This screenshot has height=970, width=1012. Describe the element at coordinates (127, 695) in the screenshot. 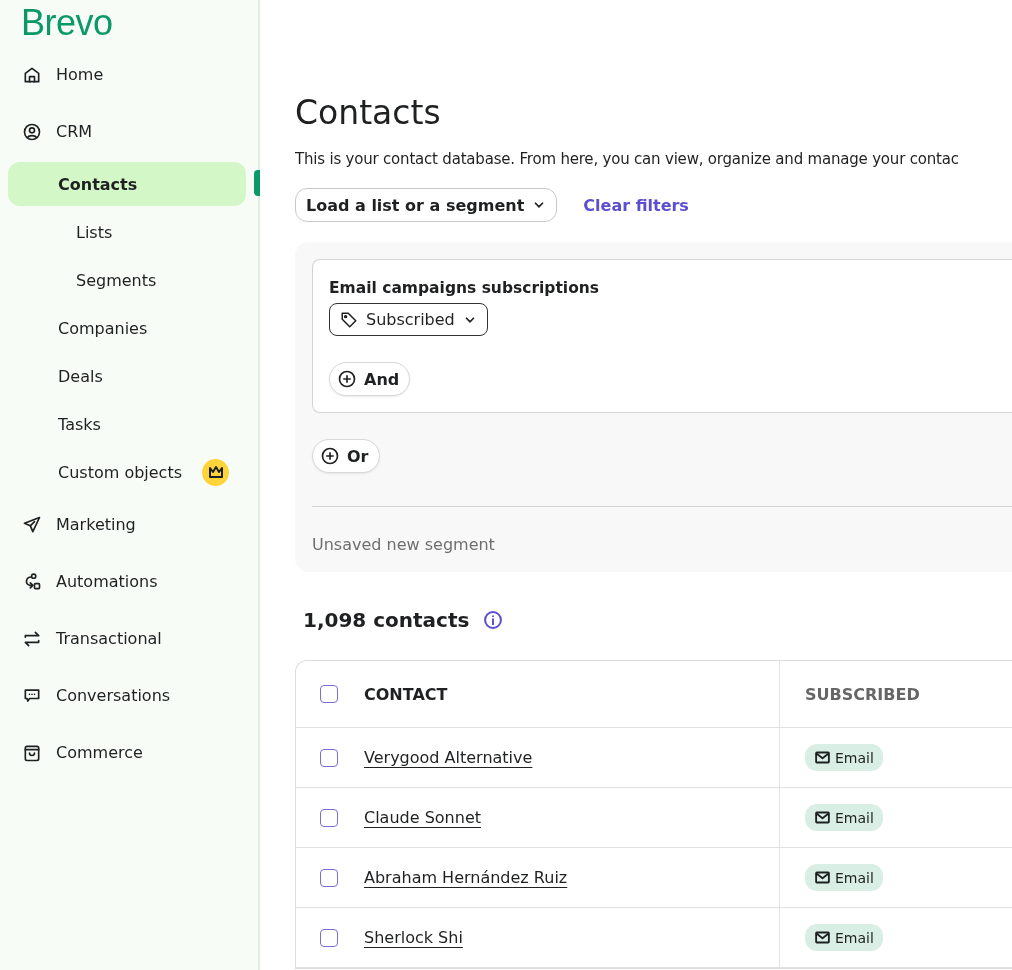

I see `sidebar-item: Conversations` at that location.